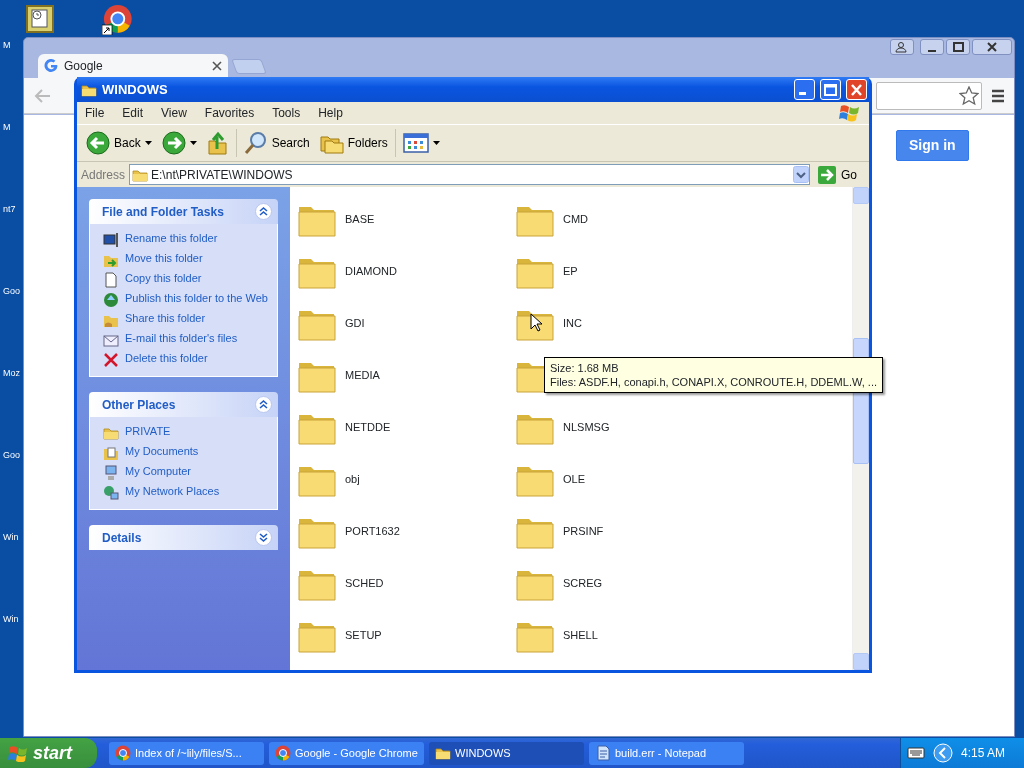  What do you see at coordinates (118, 19) in the screenshot?
I see `browser-shortcut-icon` at bounding box center [118, 19].